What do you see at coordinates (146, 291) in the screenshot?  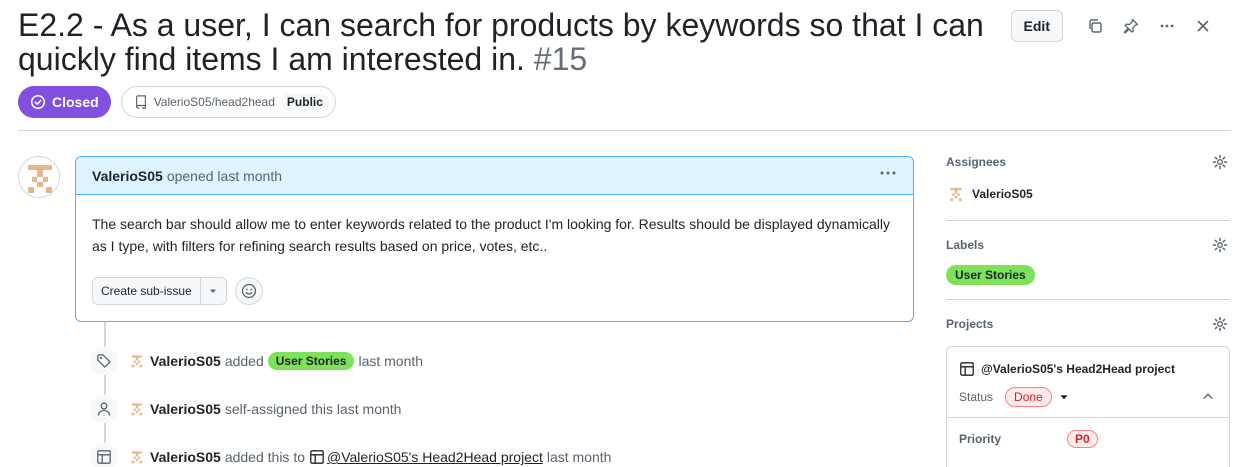 I see `create-subissue-label: Create sub-issue` at bounding box center [146, 291].